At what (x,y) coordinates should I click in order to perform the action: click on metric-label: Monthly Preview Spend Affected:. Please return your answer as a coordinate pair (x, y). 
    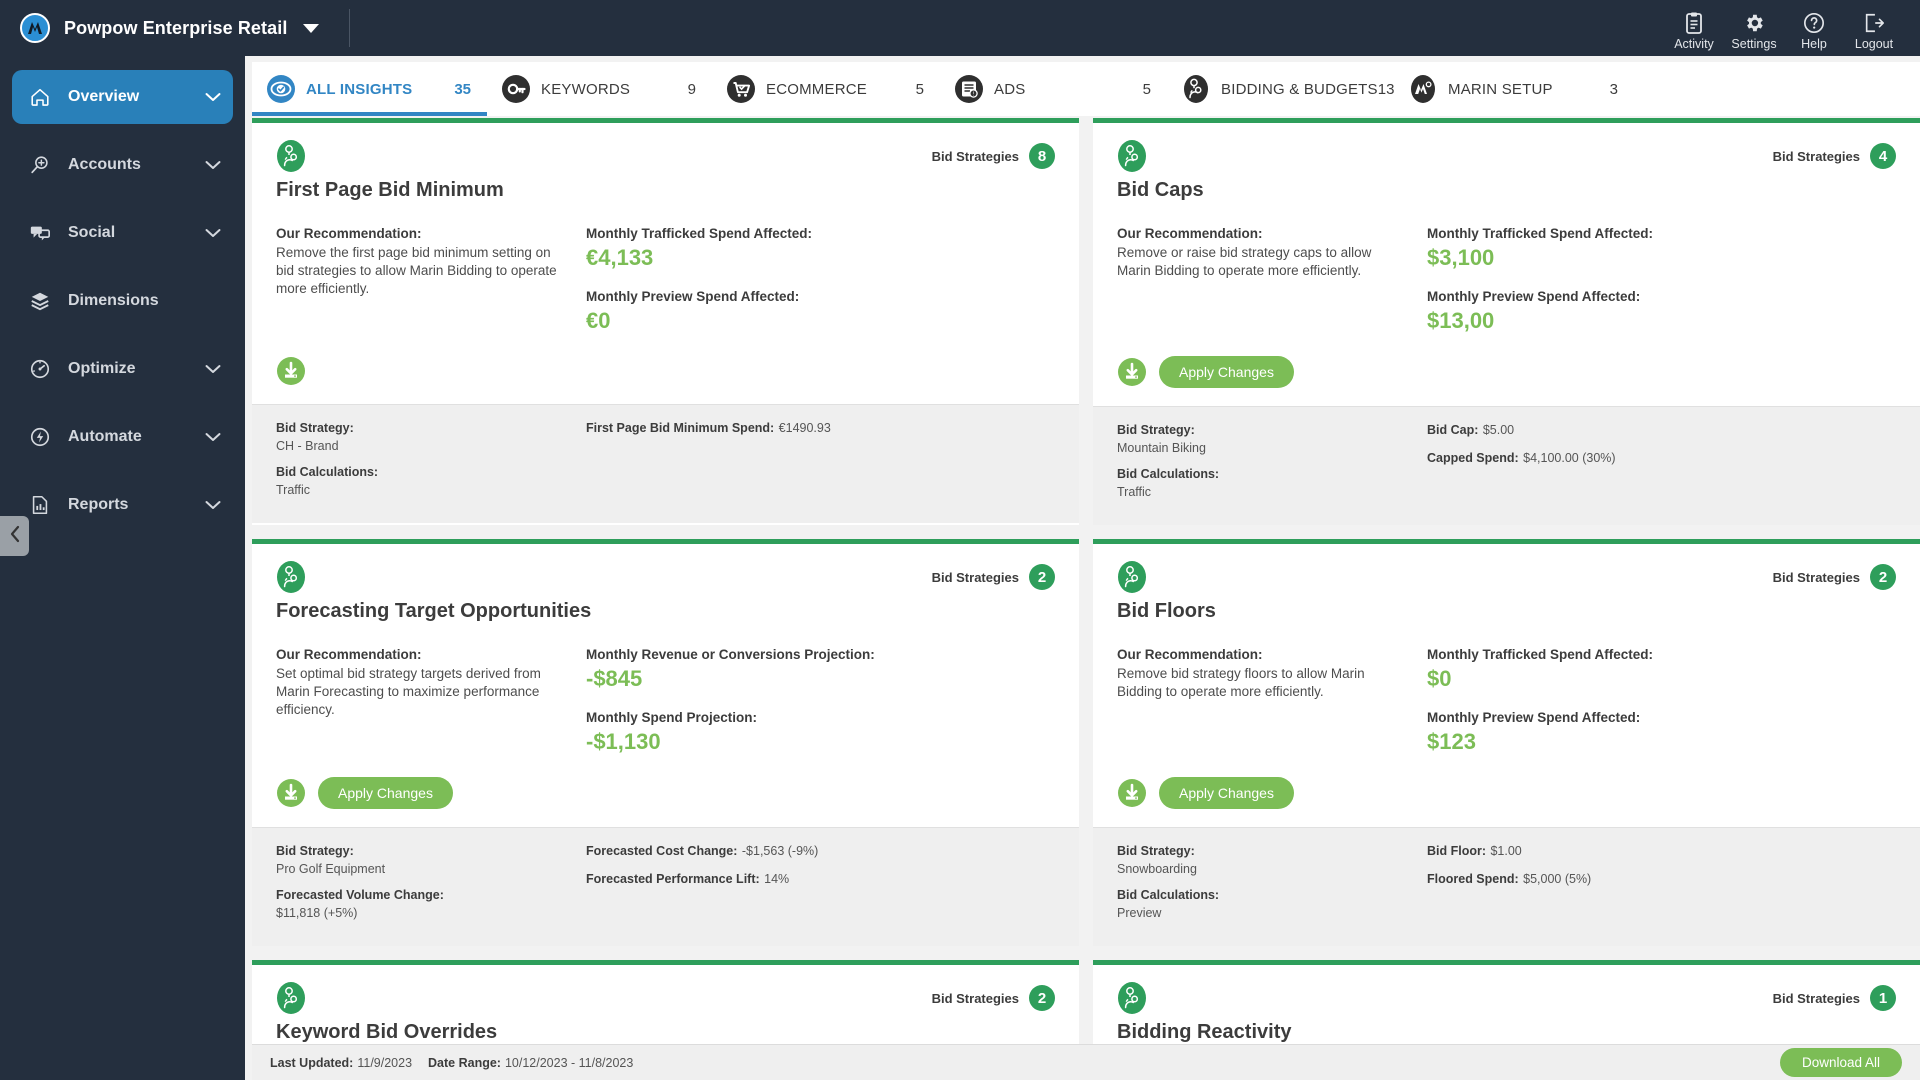
    Looking at the image, I should click on (1534, 717).